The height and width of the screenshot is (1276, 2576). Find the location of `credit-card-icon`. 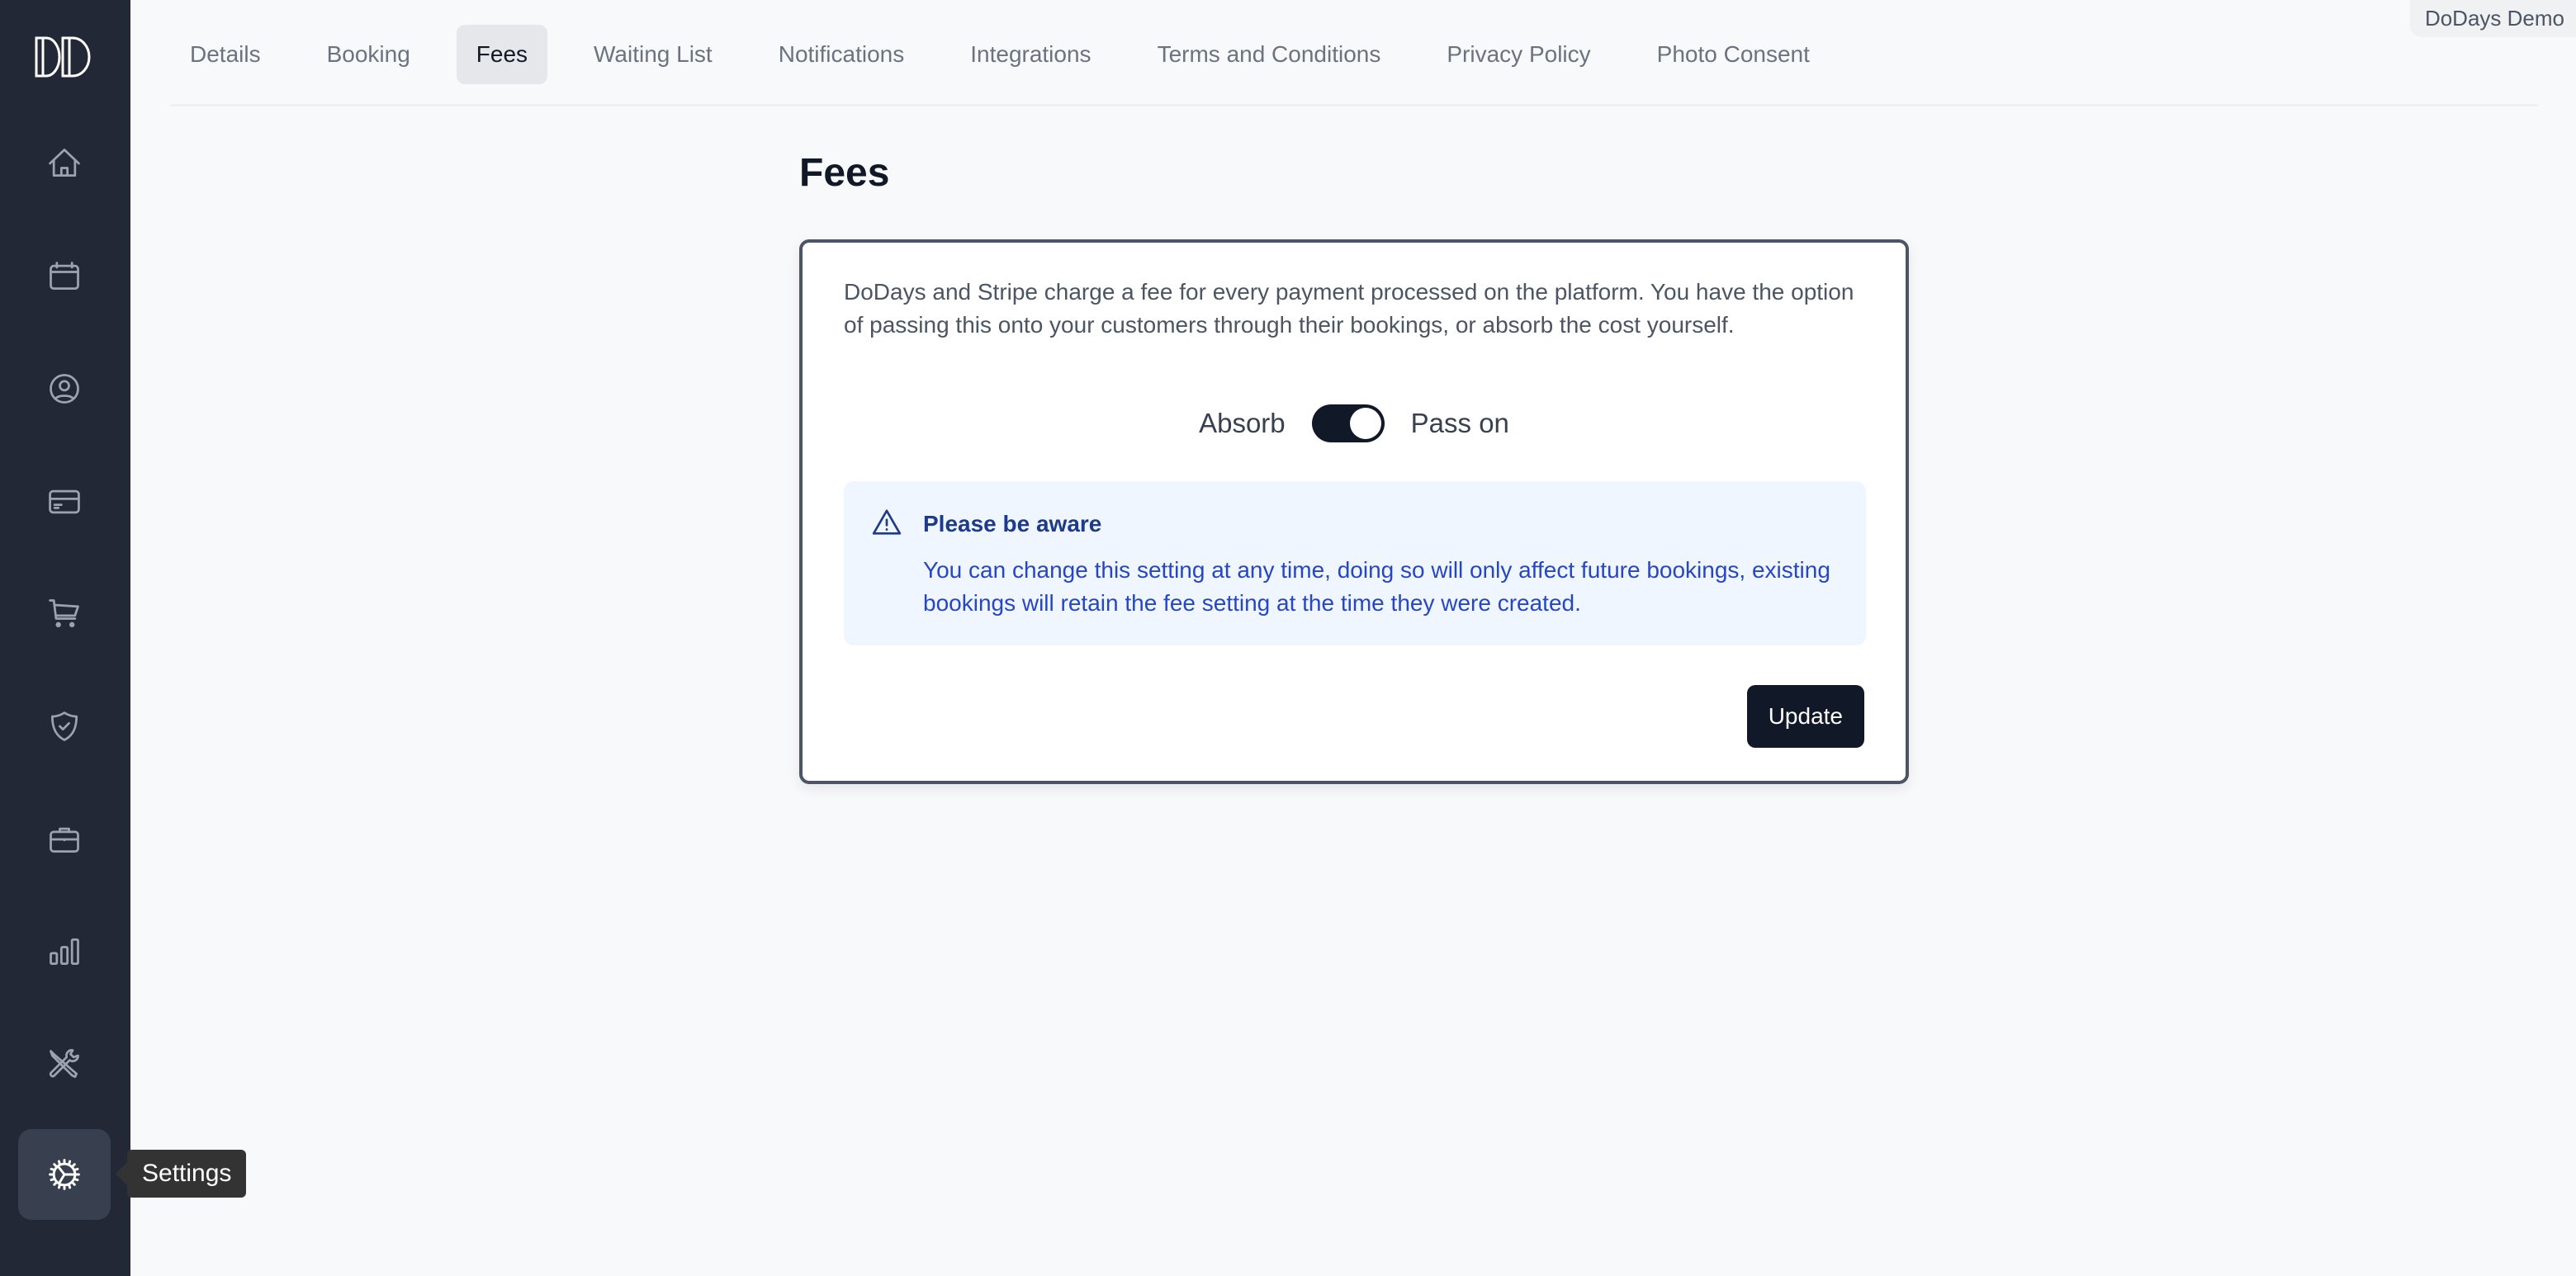

credit-card-icon is located at coordinates (64, 501).